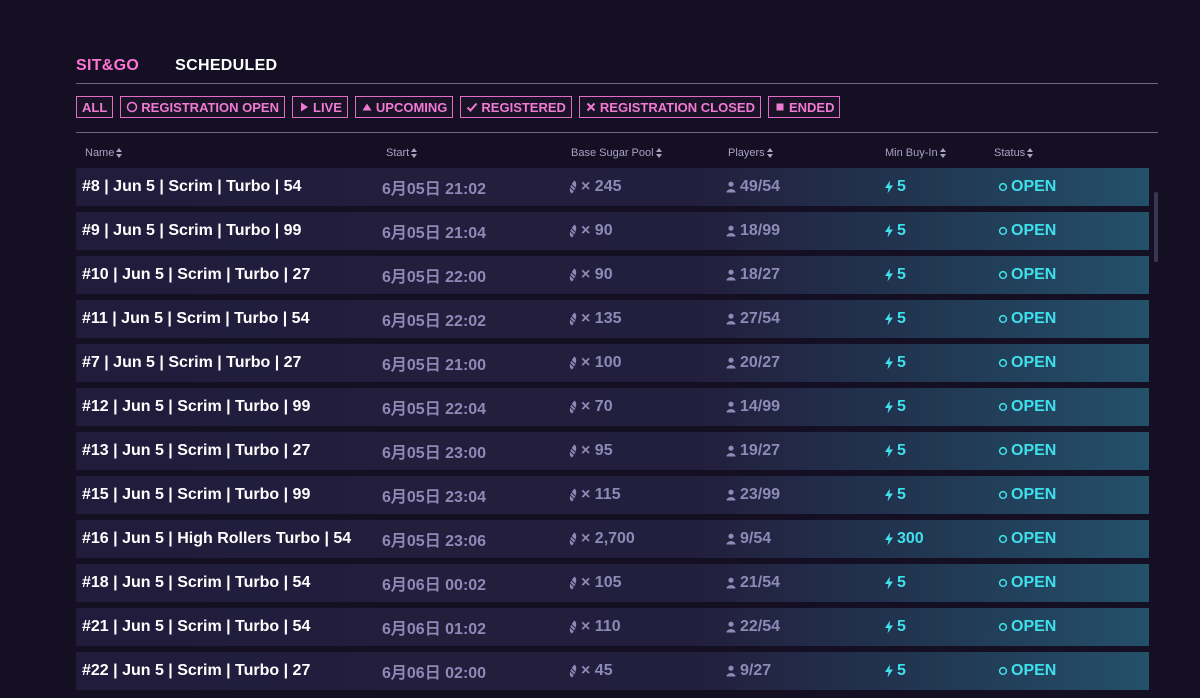  What do you see at coordinates (434, 233) in the screenshot?
I see `start-time-text: 6月05日 21:04` at bounding box center [434, 233].